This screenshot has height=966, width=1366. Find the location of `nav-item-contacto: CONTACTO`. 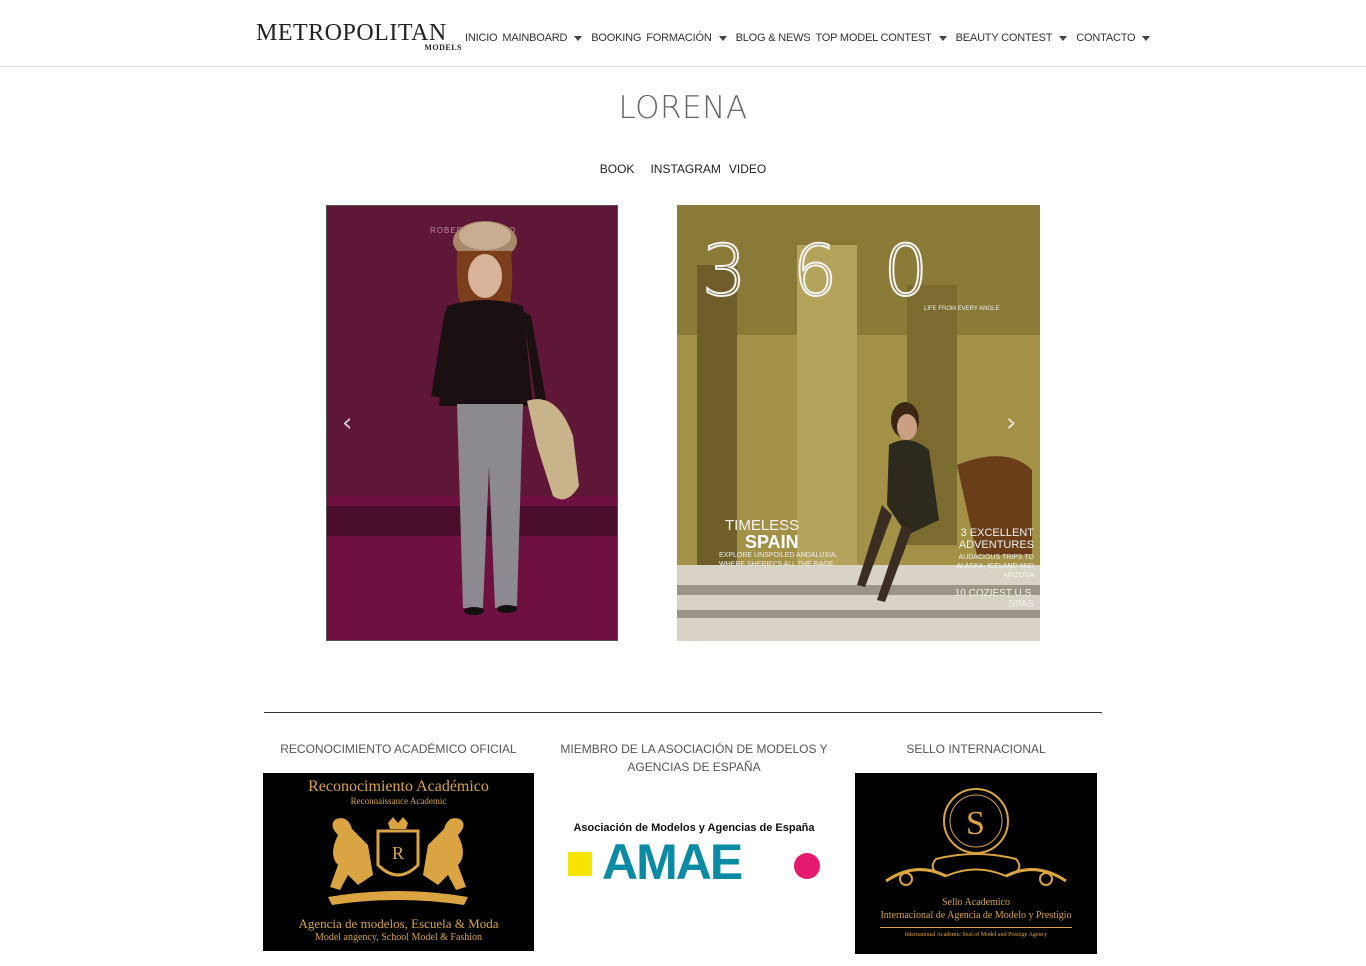

nav-item-contacto: CONTACTO is located at coordinates (1115, 38).